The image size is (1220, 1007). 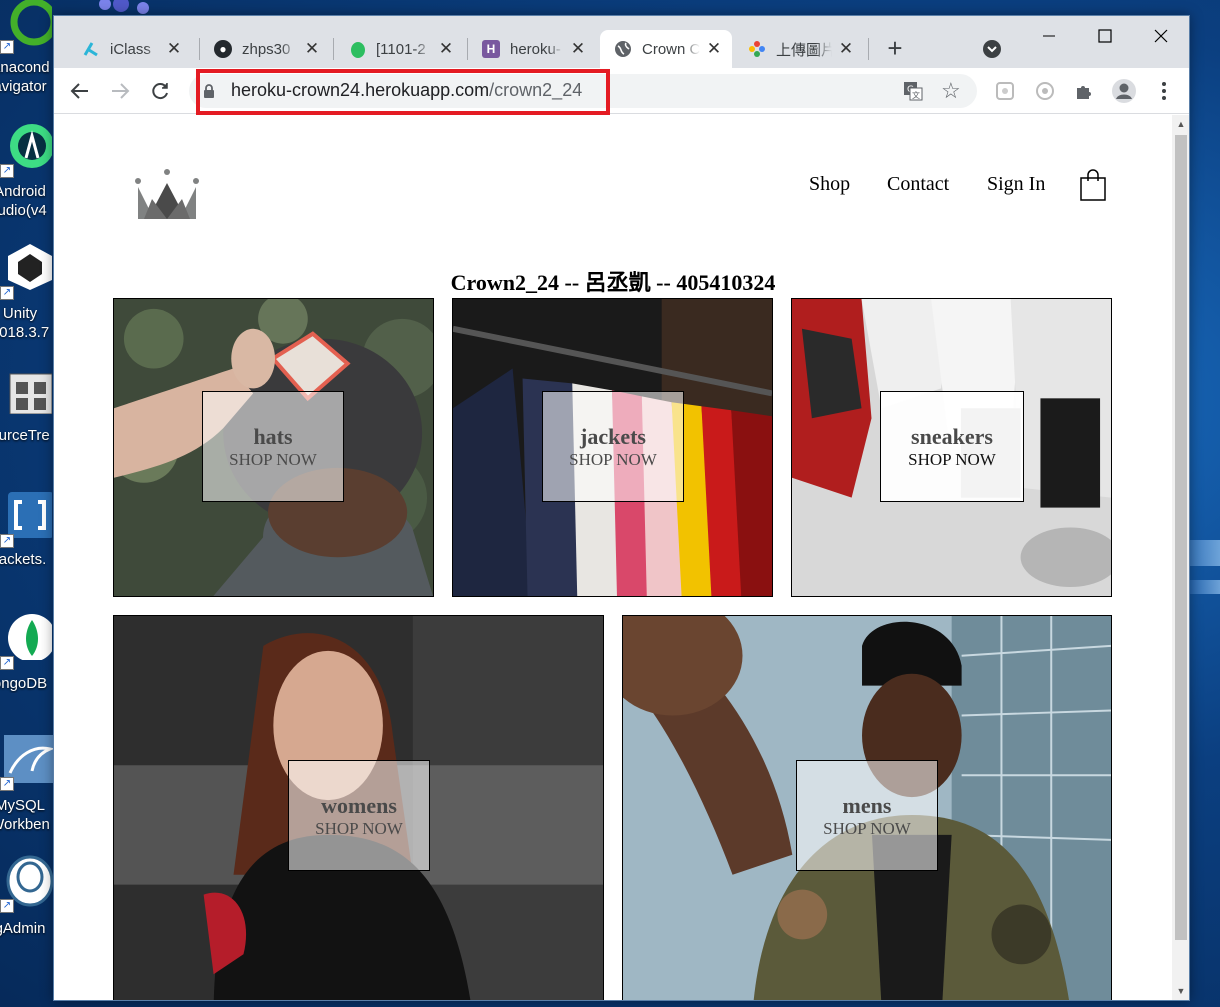 I want to click on profile-avatar-icon, so click(x=1124, y=91).